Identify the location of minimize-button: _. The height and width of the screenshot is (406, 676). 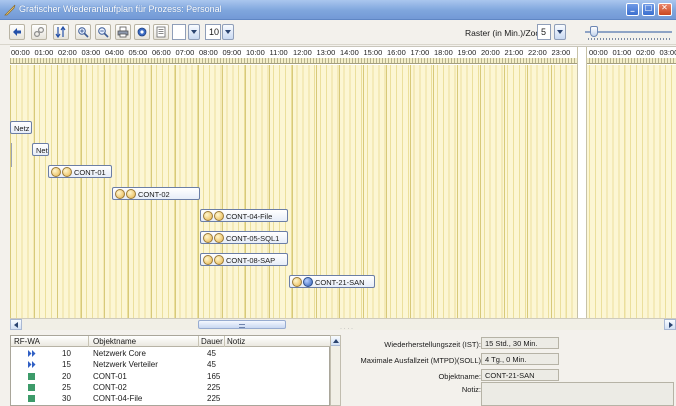
(632, 9).